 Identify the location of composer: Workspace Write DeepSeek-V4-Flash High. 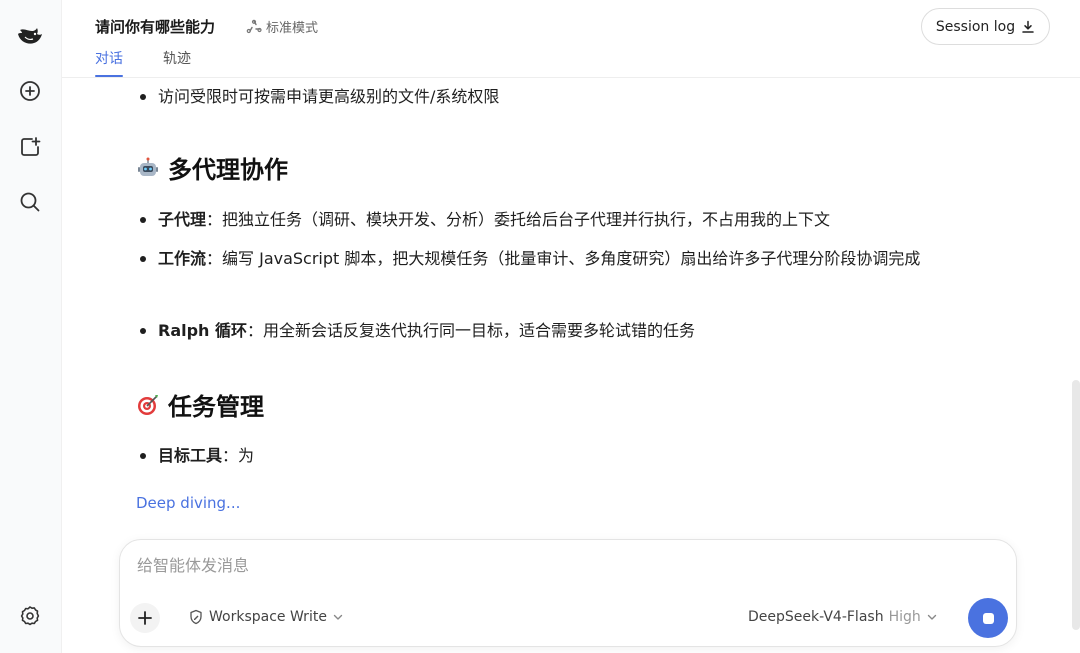
(568, 593).